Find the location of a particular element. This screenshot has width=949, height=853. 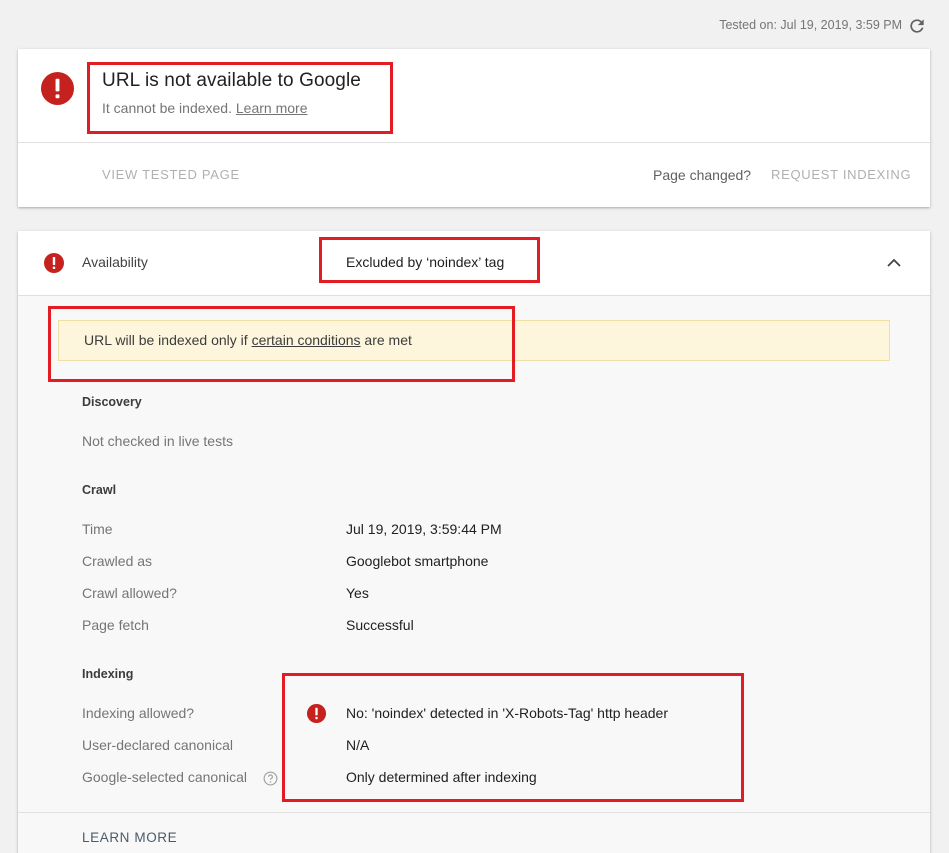

chevron-up-icon is located at coordinates (894, 263).